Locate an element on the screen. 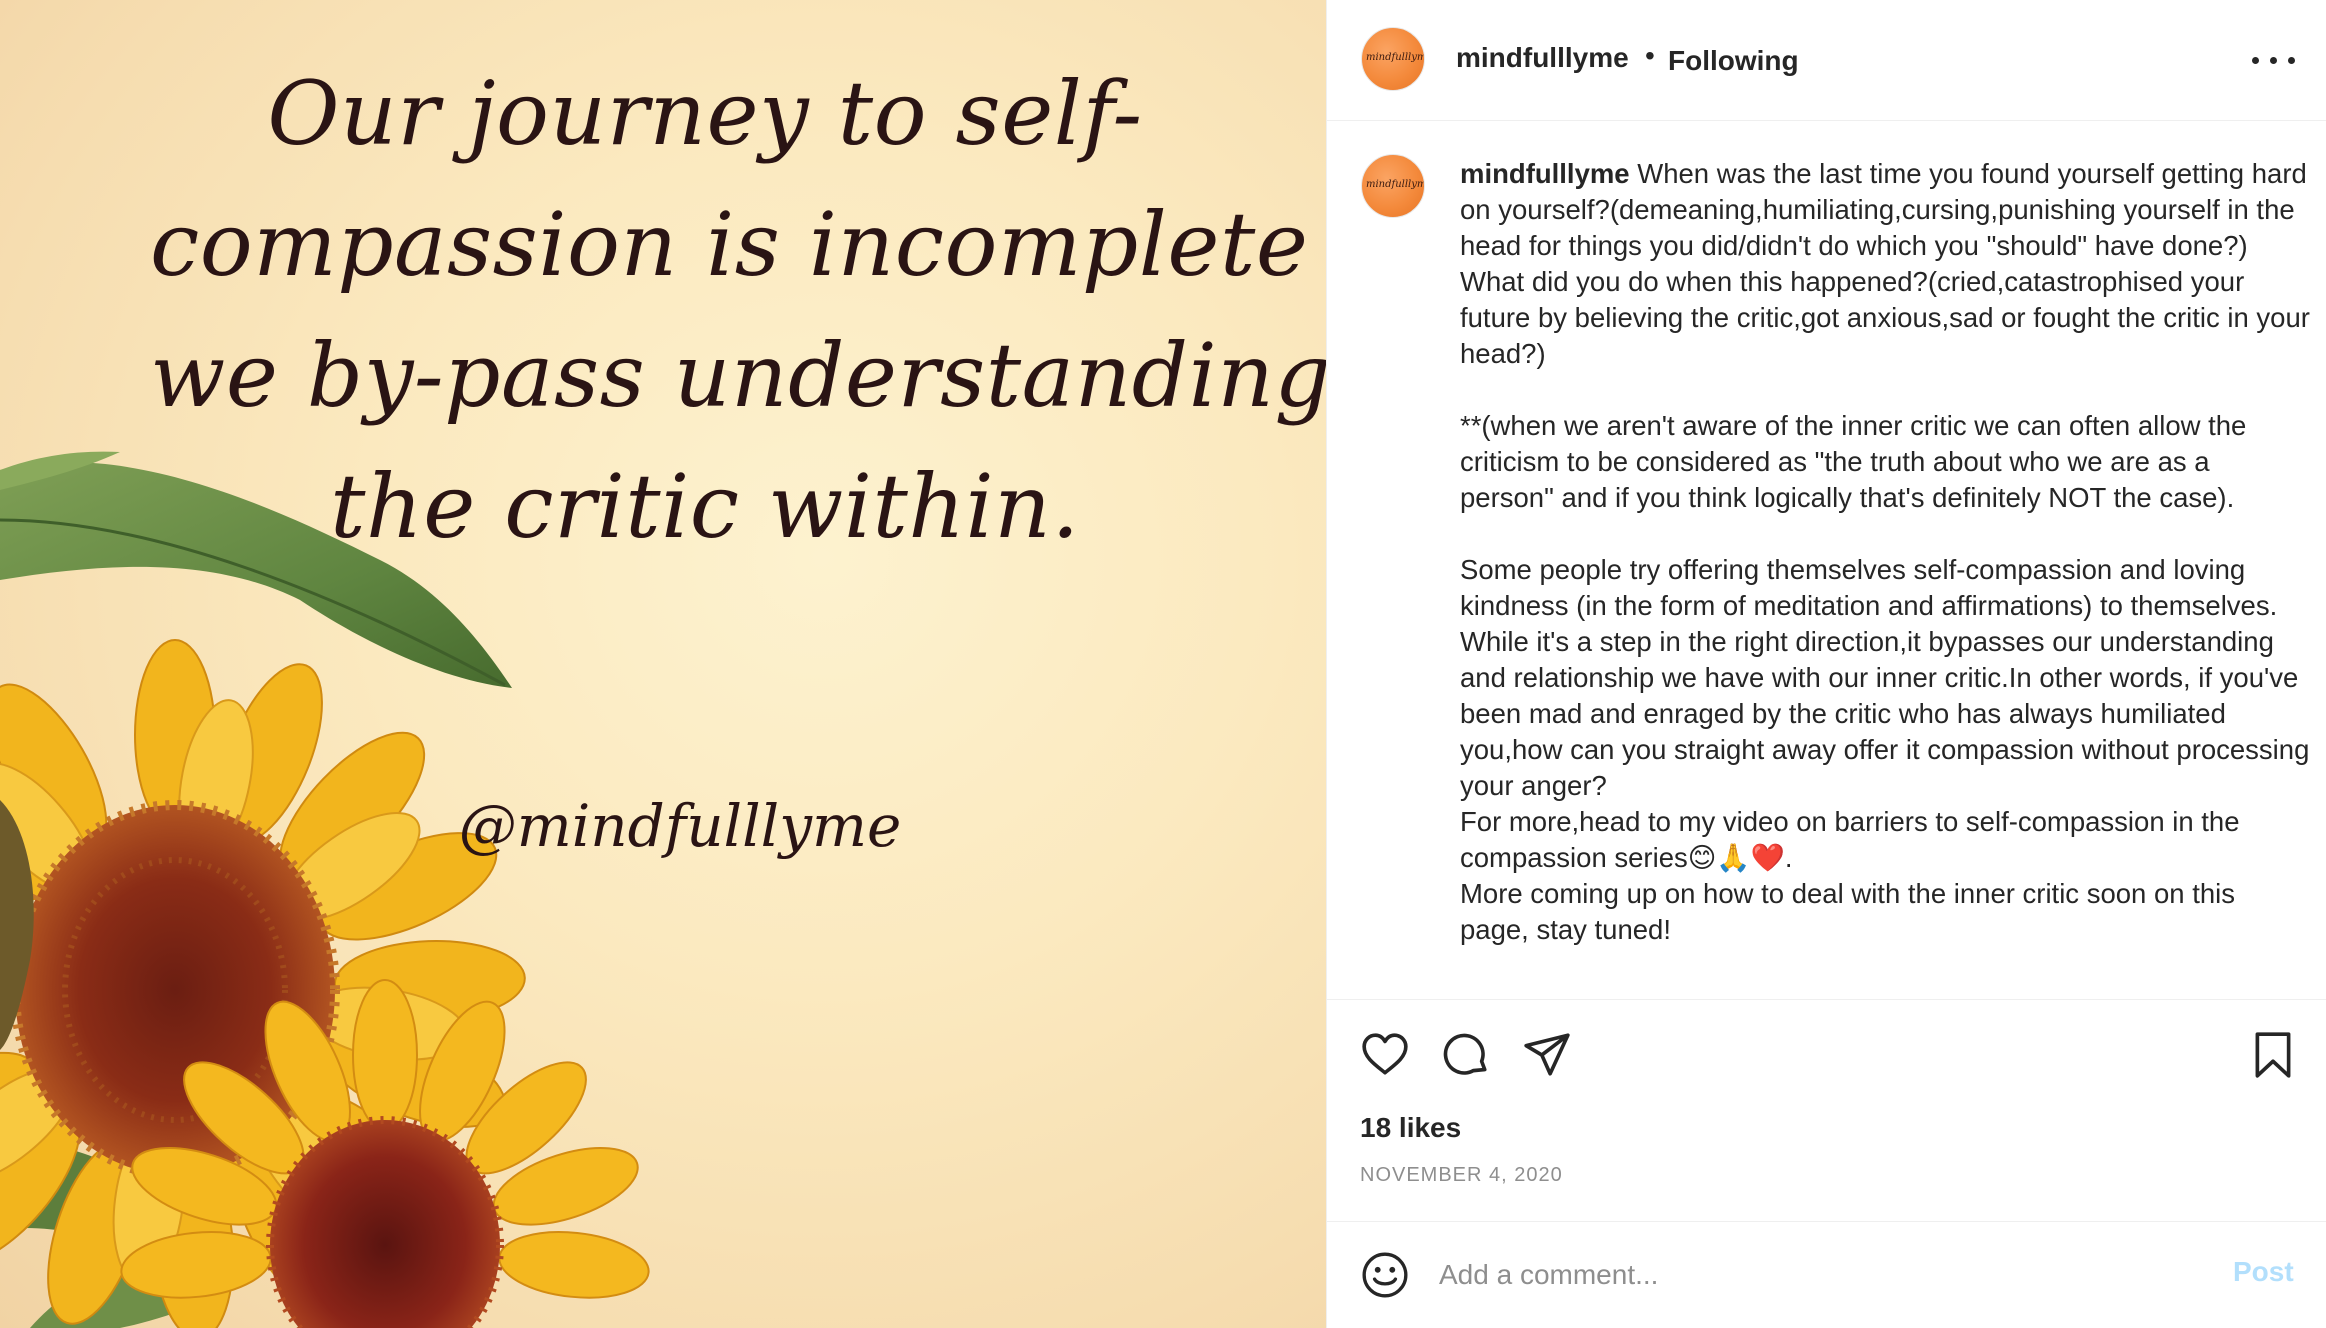  post-actions: 18 likes NOVEMBER 4, 2020 is located at coordinates (1826, 1110).